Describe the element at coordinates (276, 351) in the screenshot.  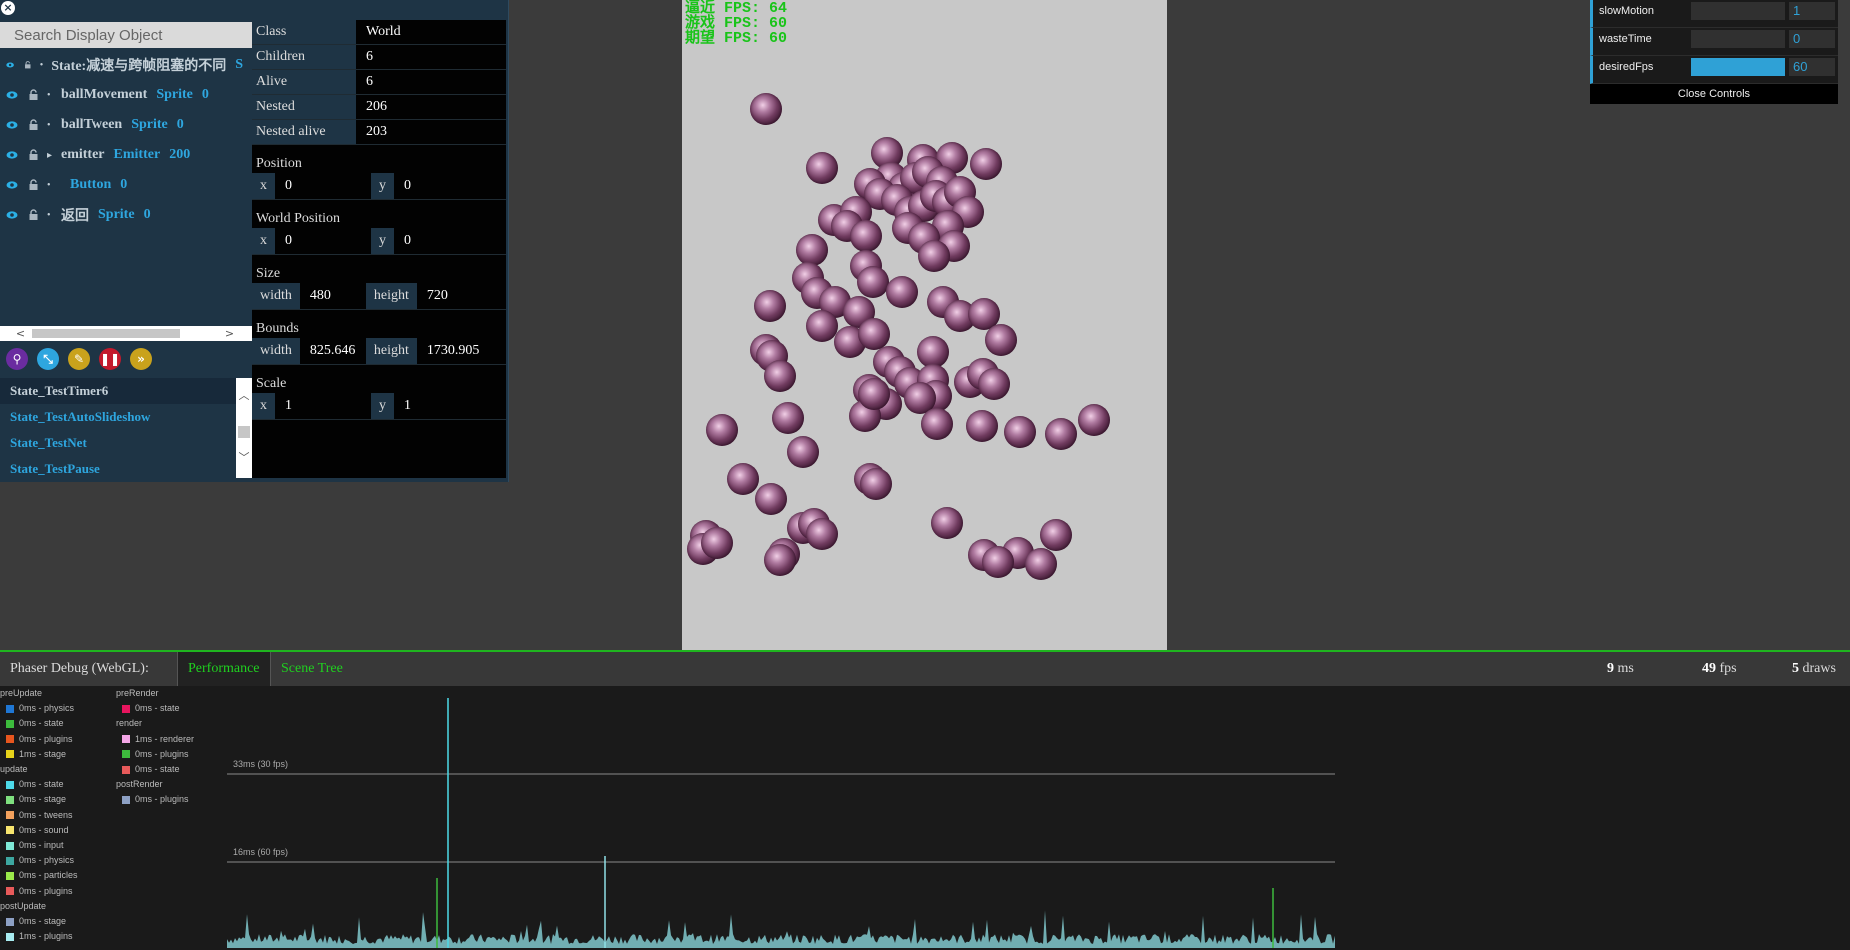
I see `prop-label: width` at that location.